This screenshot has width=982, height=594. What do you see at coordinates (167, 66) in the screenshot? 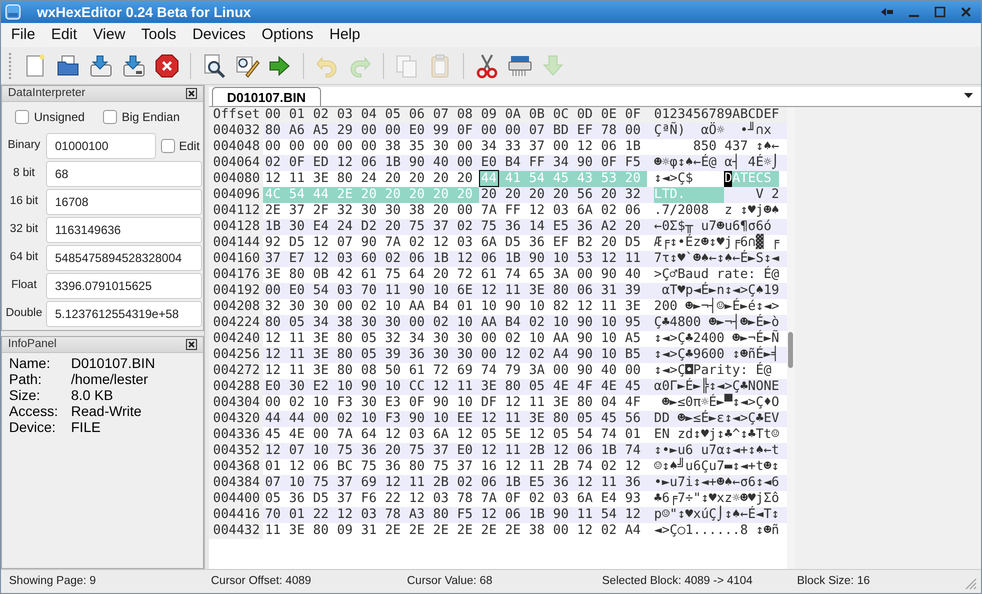
I see `toolbar-button` at bounding box center [167, 66].